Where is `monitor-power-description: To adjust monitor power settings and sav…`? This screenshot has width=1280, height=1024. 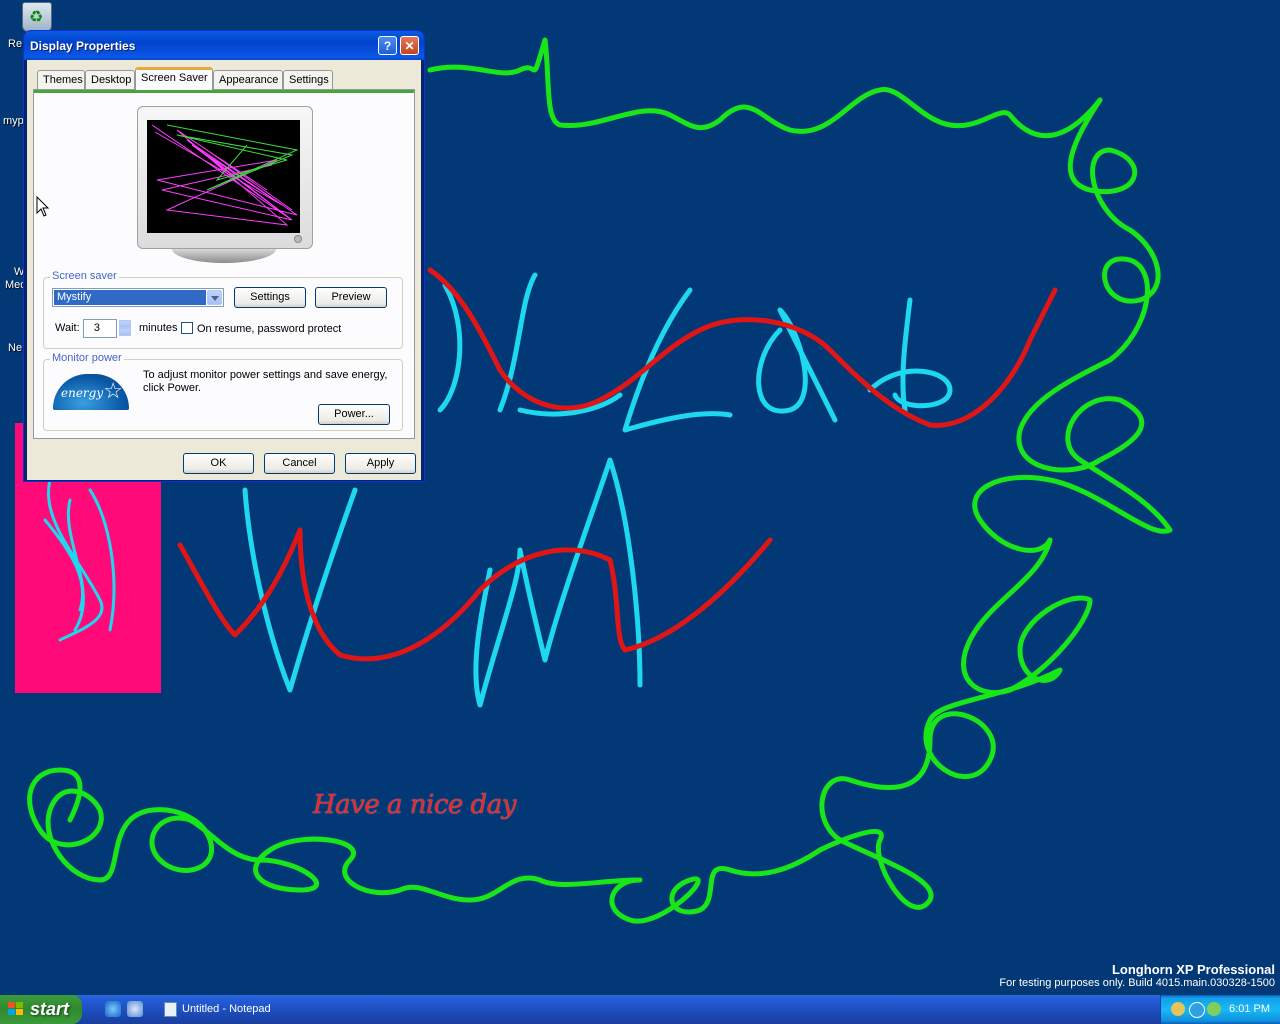 monitor-power-description: To adjust monitor power settings and sav… is located at coordinates (265, 381).